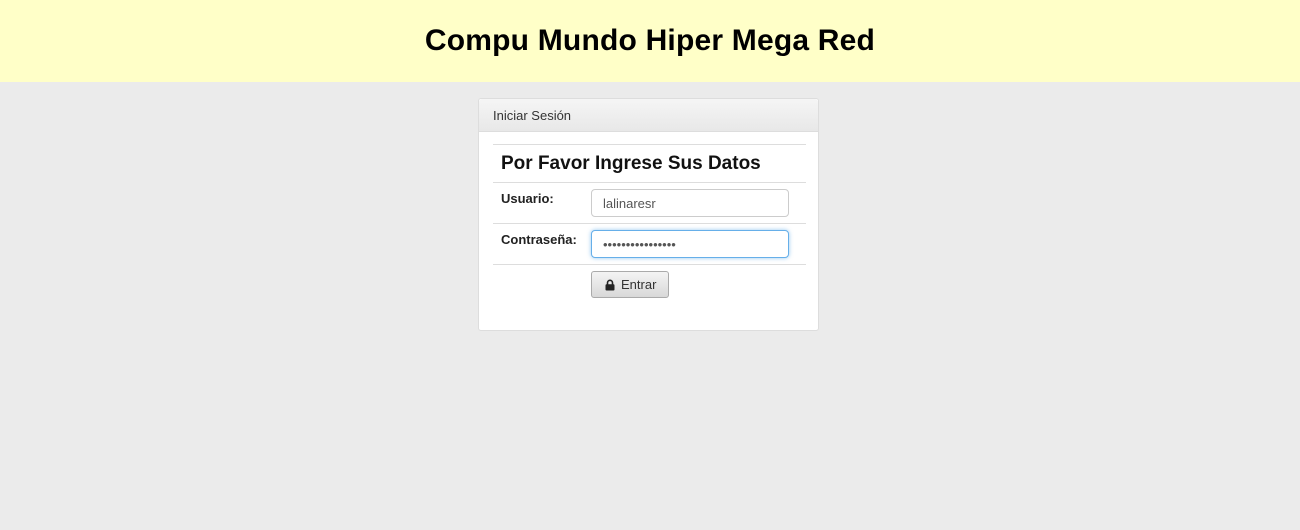  I want to click on lock-icon, so click(610, 285).